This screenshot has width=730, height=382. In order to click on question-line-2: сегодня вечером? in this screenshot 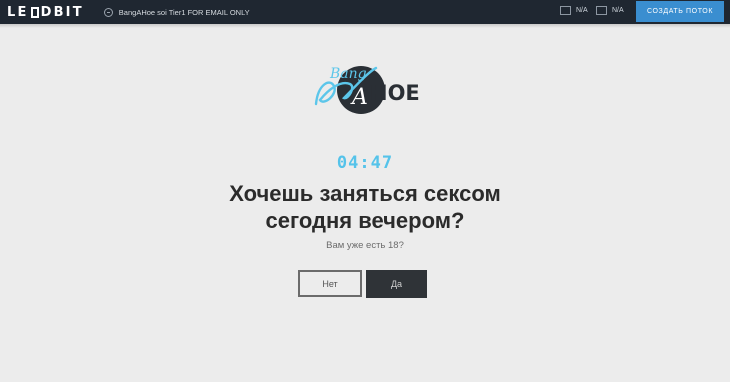, I will do `click(365, 220)`.